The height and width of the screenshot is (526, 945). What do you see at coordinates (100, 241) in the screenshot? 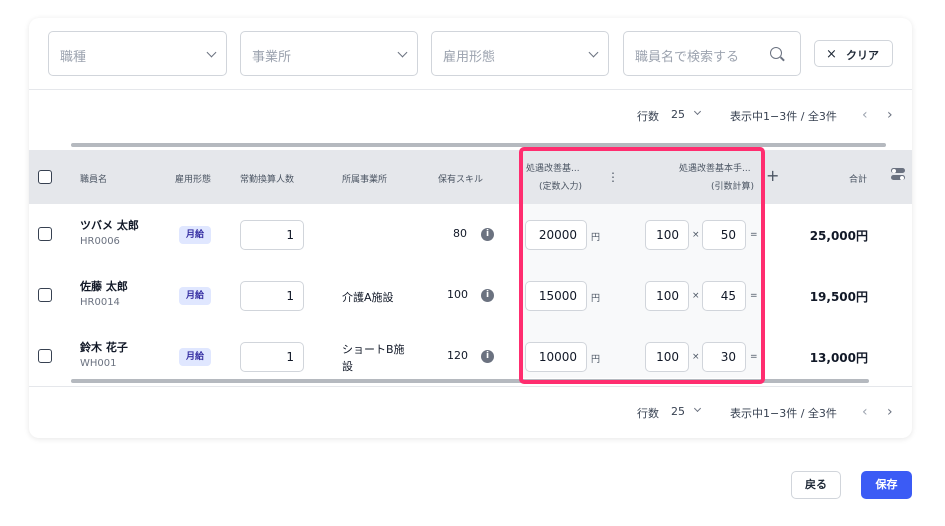
I see `staff-code: HR0006` at bounding box center [100, 241].